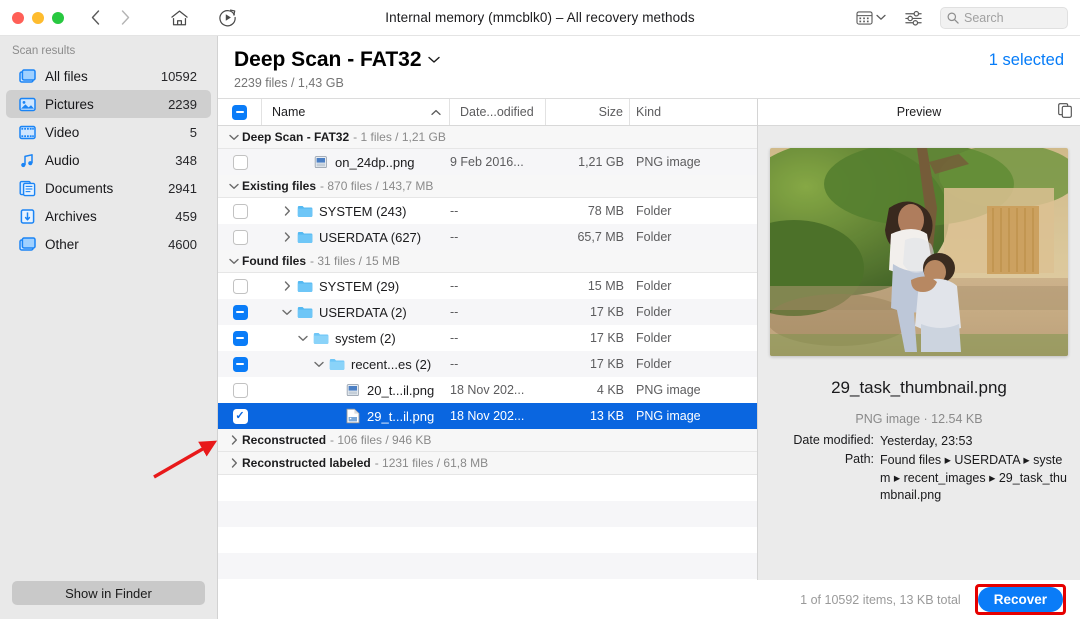 This screenshot has width=1080, height=619. I want to click on column-header-date: Date...odified, so click(498, 112).